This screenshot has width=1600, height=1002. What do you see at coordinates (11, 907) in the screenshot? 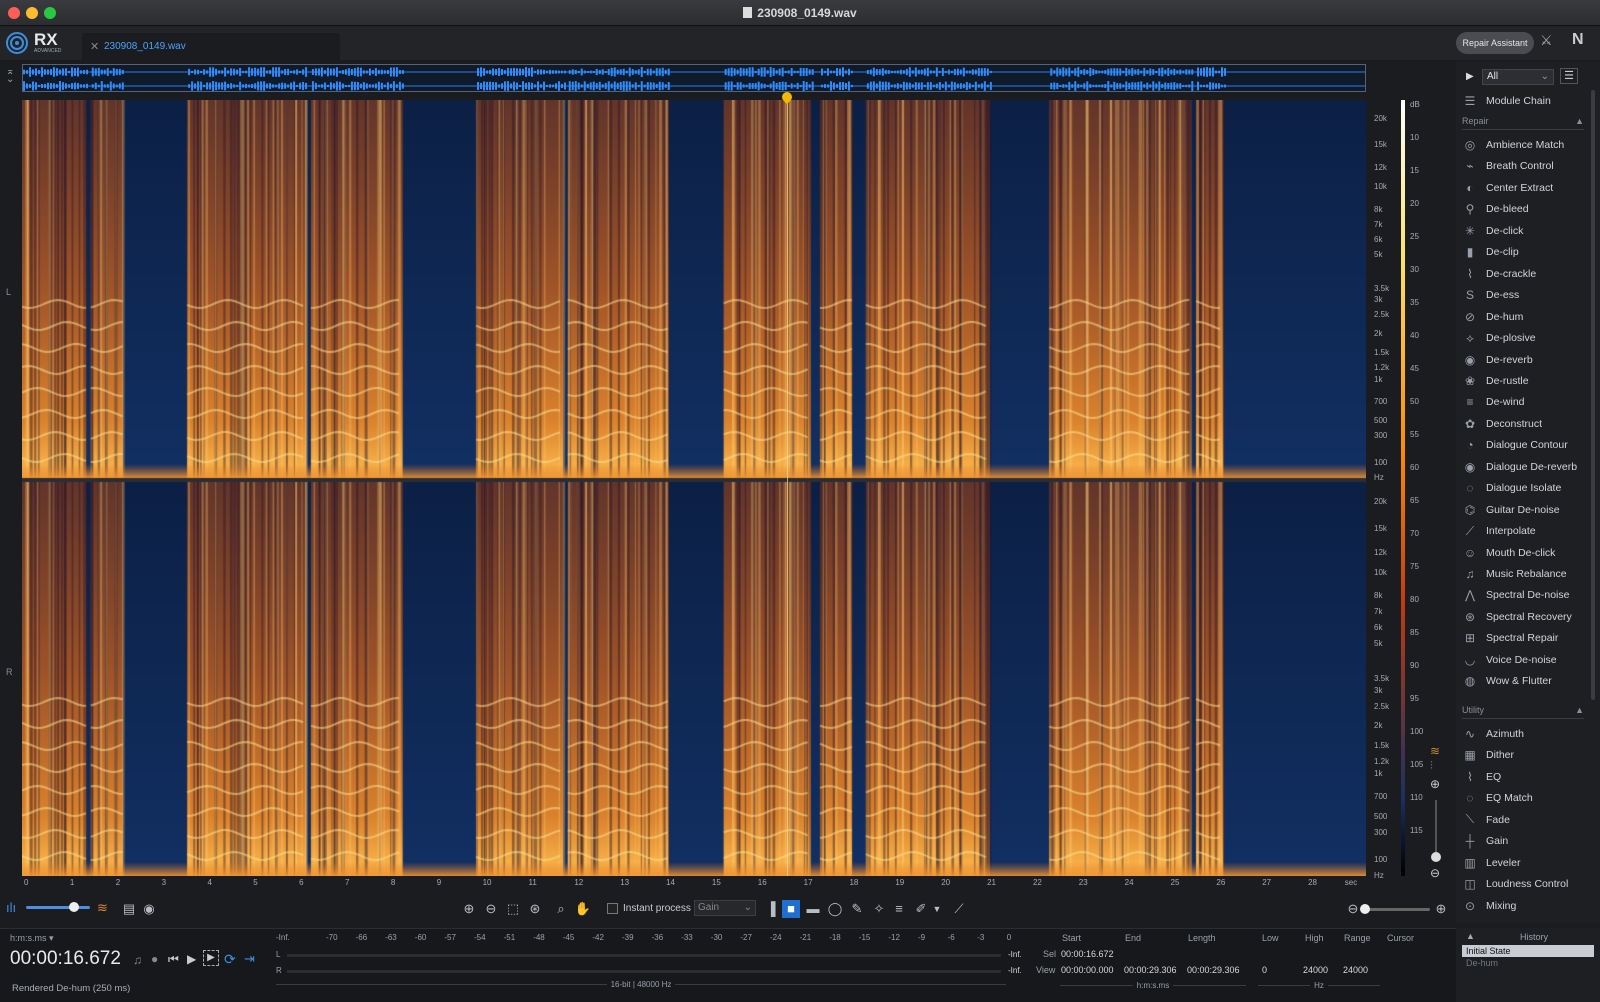
I see `waveform-mode-icon: ılı` at bounding box center [11, 907].